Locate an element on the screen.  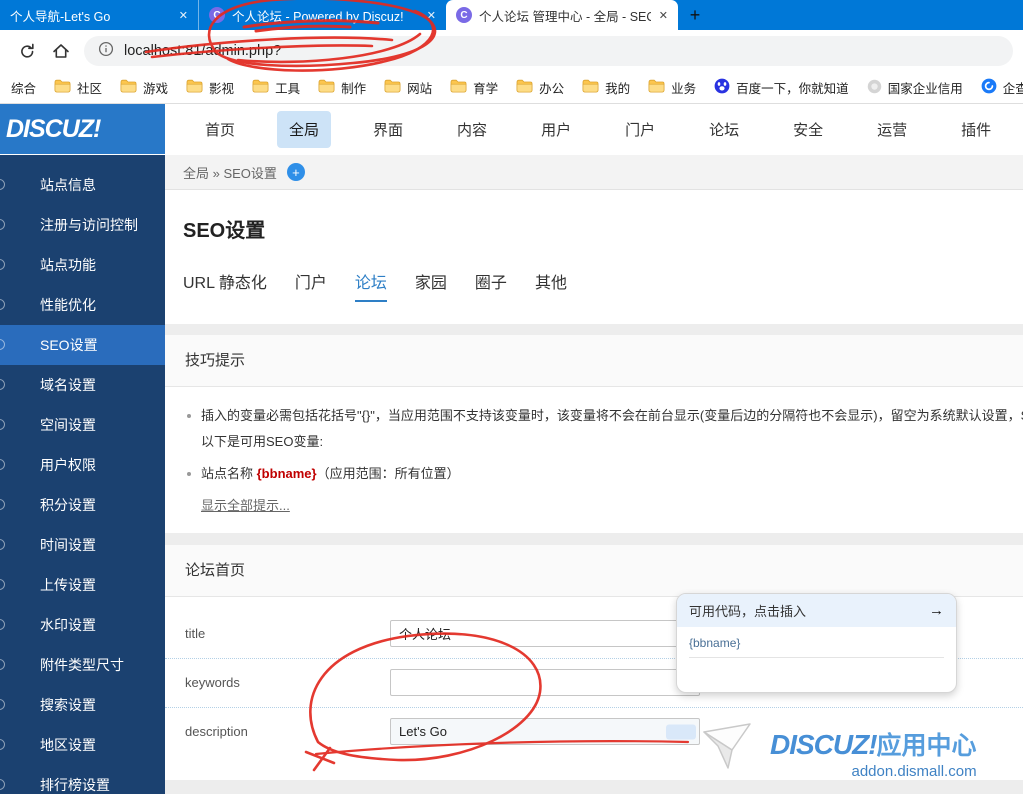
sidebar-item: SEO设置 is located at coordinates (82, 345).